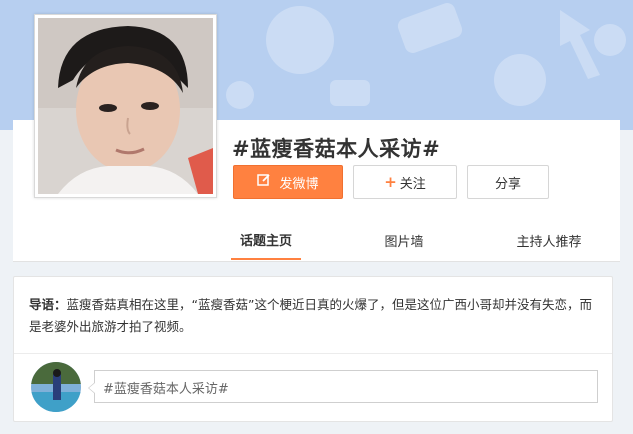 Image resolution: width=633 pixels, height=434 pixels. I want to click on divider, so click(313, 353).